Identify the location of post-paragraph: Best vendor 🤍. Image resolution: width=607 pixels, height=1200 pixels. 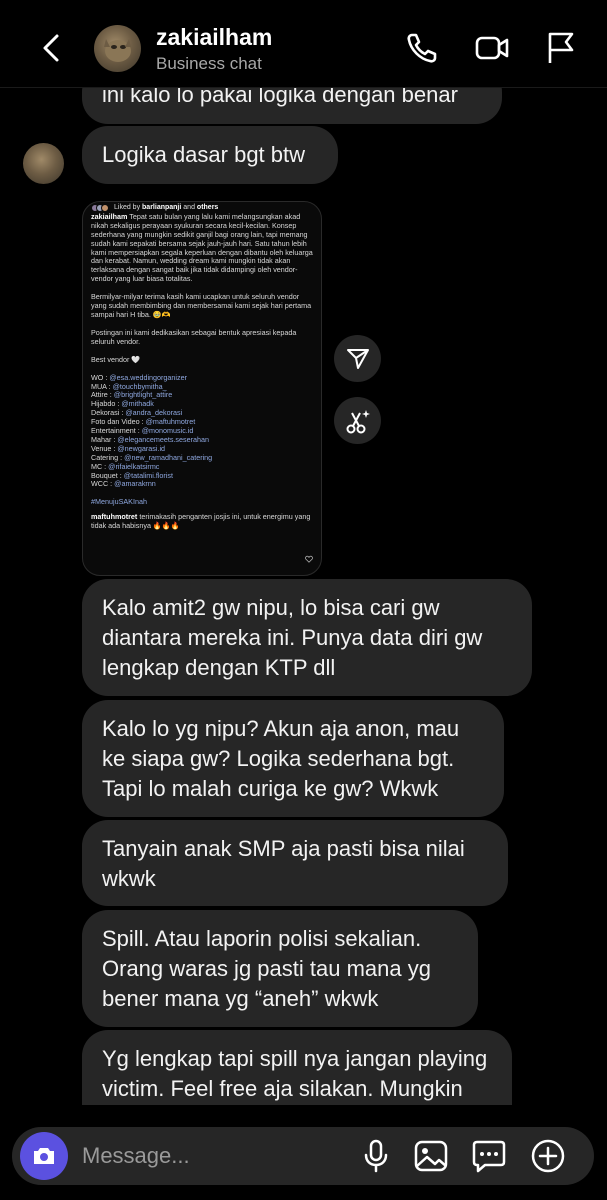
(116, 359).